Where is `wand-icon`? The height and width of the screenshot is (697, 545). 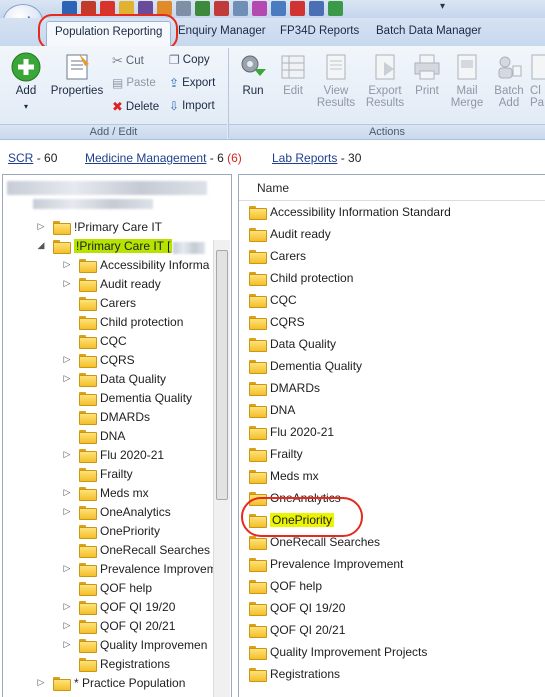 wand-icon is located at coordinates (259, 8).